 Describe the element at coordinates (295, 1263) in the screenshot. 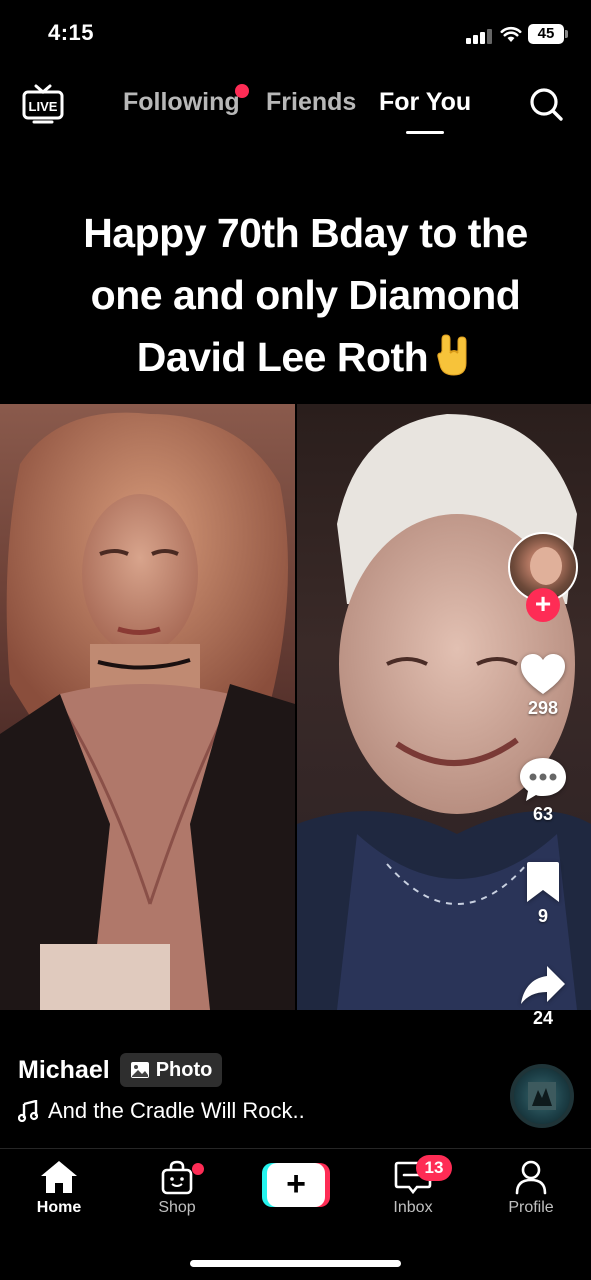

I see `home-indicator` at that location.